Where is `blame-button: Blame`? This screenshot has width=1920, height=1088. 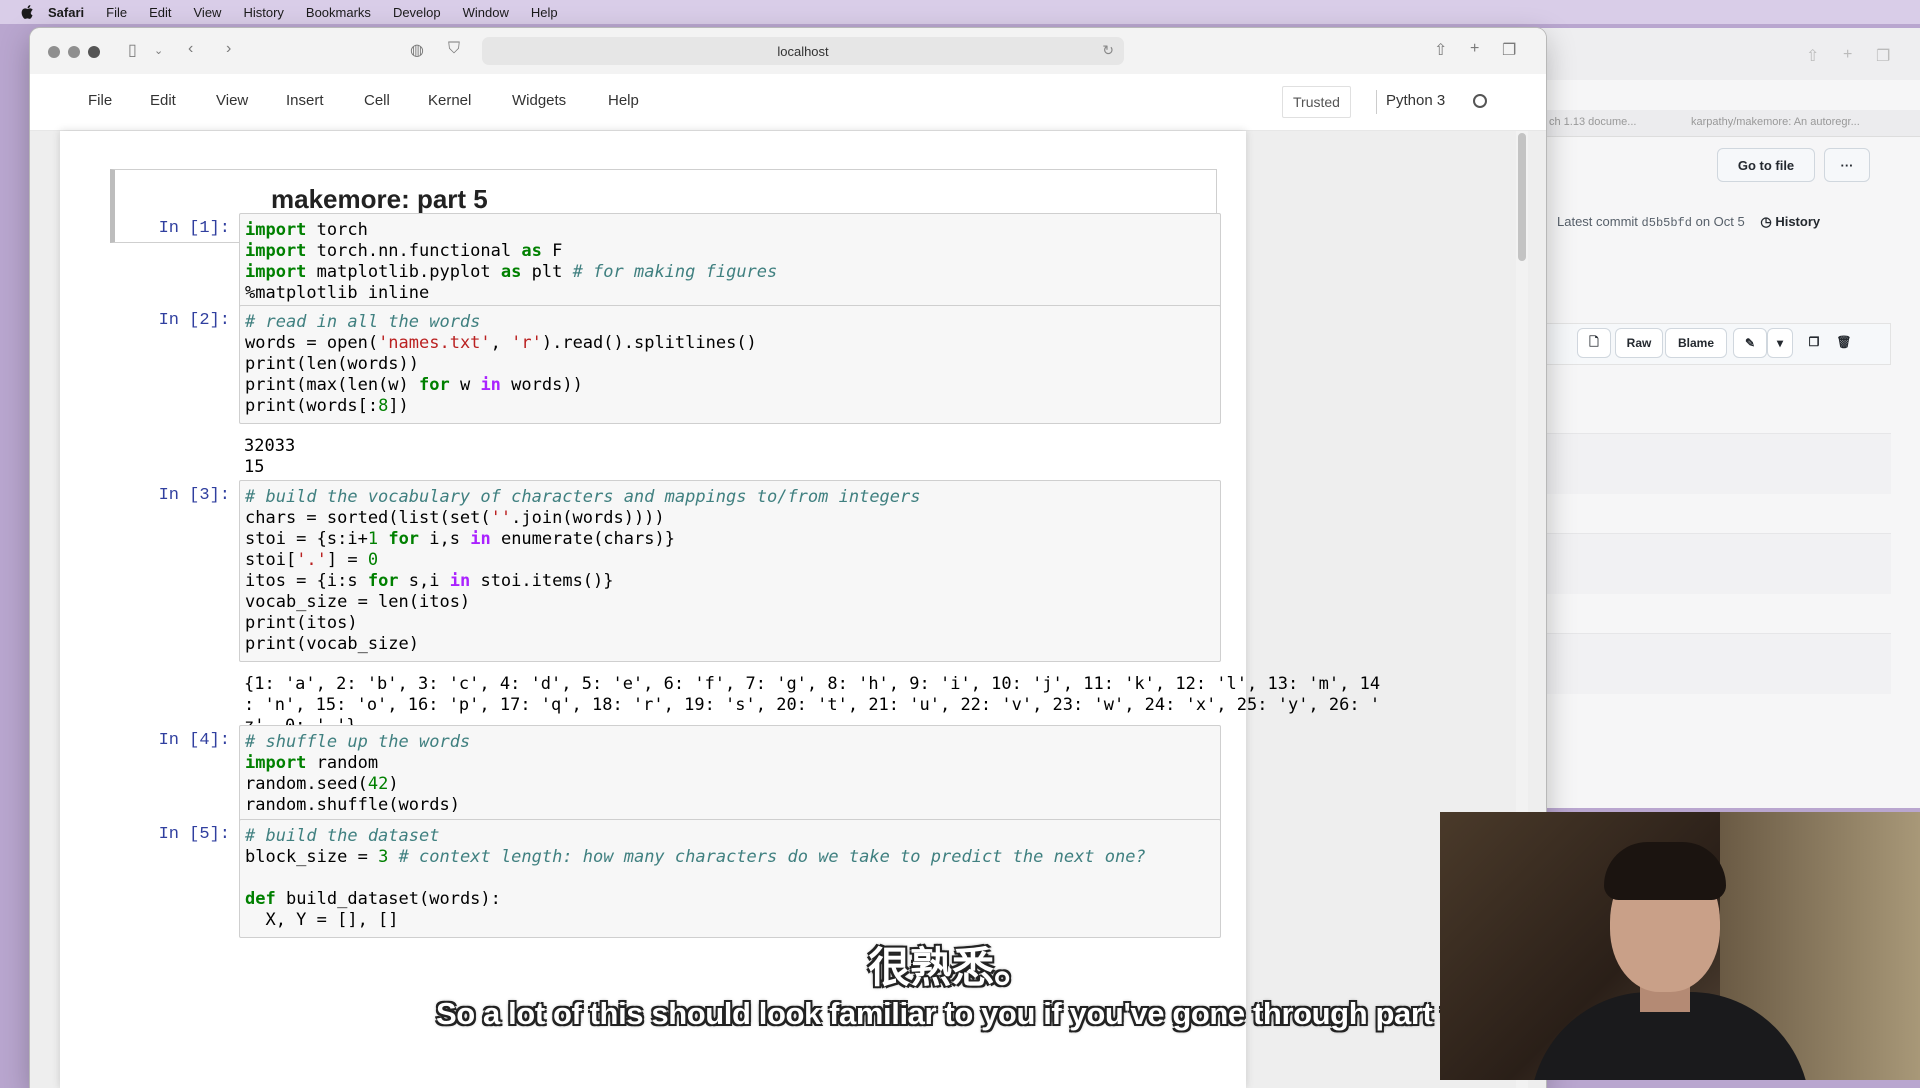 blame-button: Blame is located at coordinates (1696, 343).